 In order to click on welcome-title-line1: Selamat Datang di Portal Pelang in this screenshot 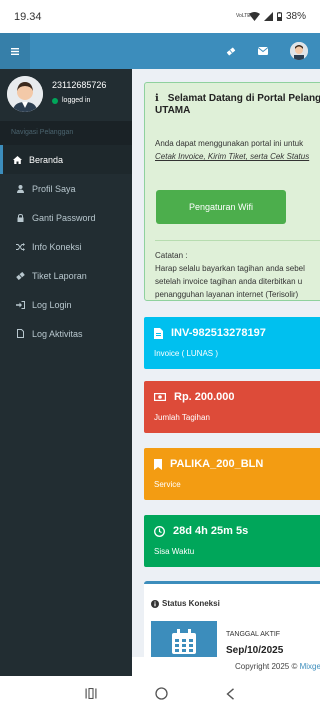, I will do `click(243, 98)`.